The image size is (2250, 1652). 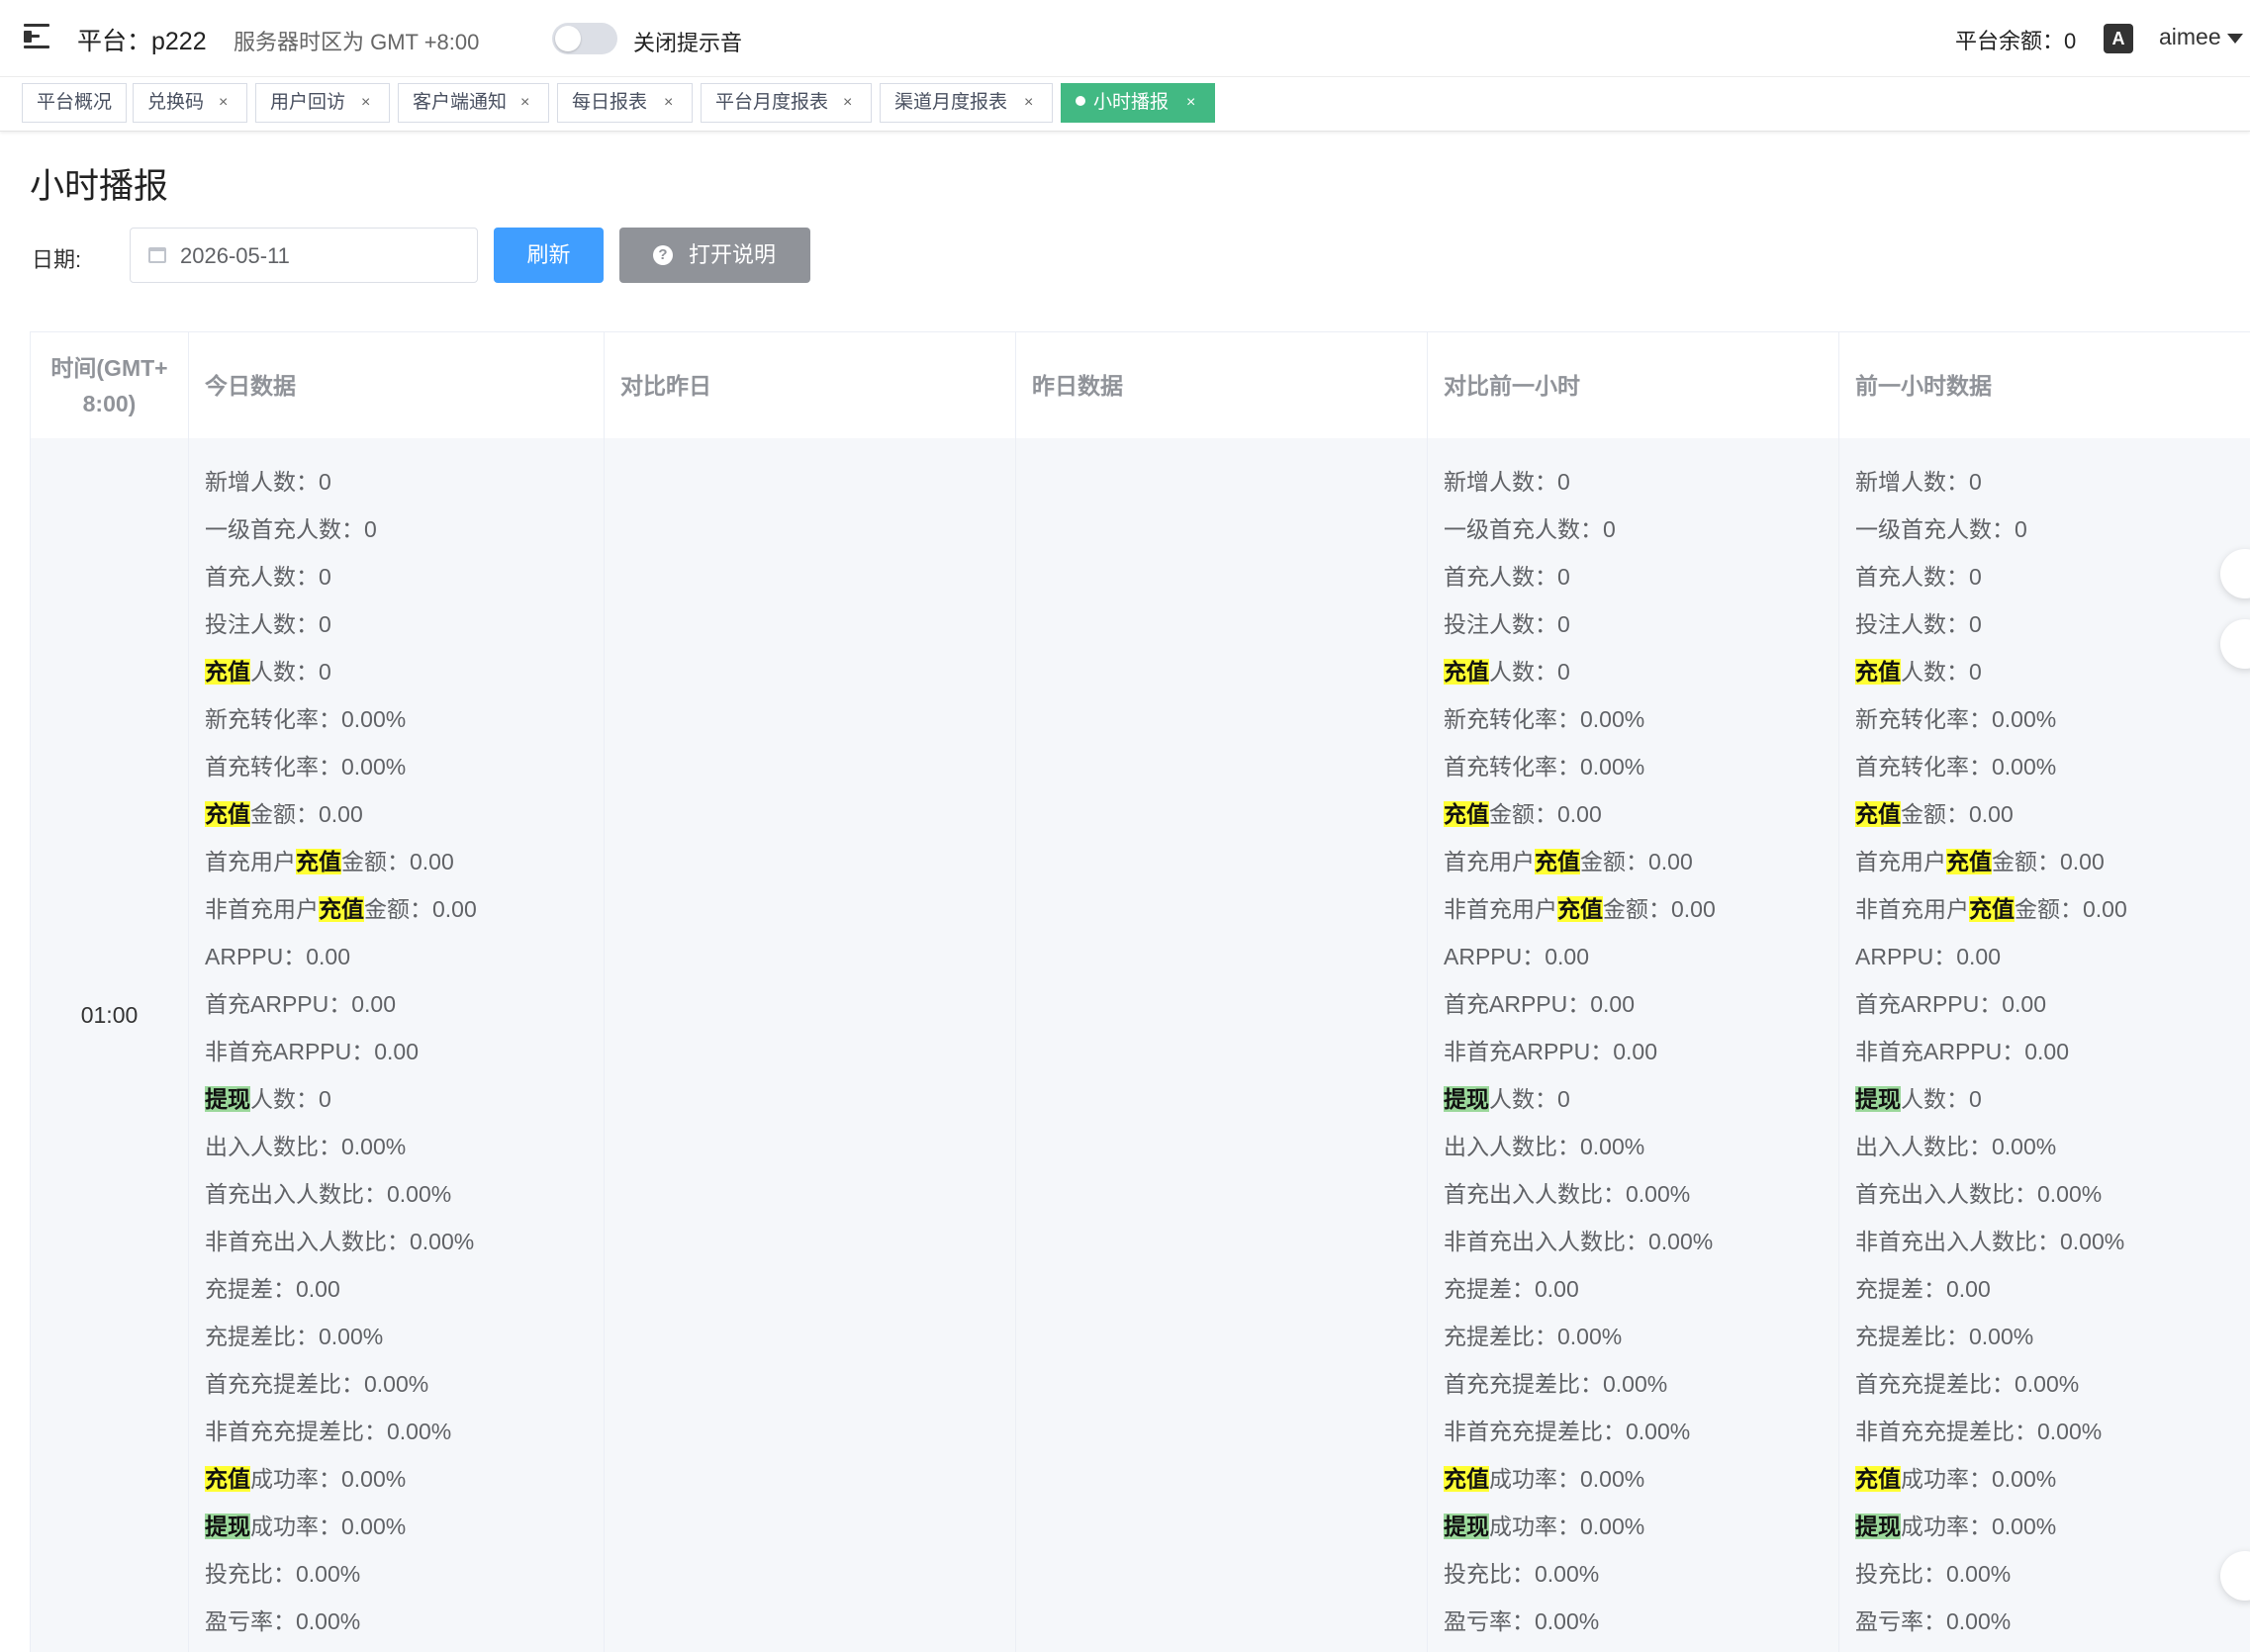 What do you see at coordinates (1580, 529) in the screenshot?
I see `metric-line: 一级首充人数：0` at bounding box center [1580, 529].